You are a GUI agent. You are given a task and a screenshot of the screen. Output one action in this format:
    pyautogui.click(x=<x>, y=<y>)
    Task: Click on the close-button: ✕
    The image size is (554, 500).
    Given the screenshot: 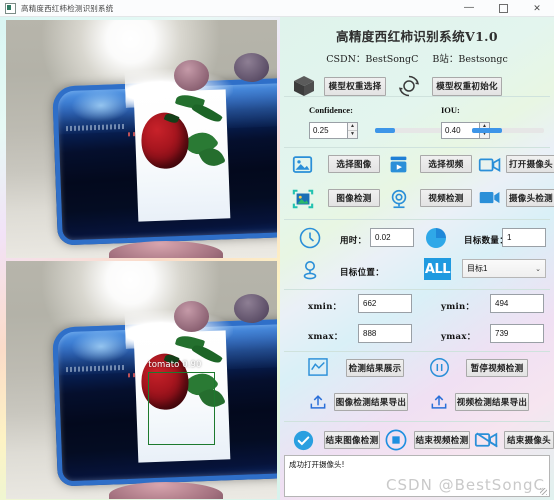 What is the action you would take?
    pyautogui.click(x=537, y=8)
    